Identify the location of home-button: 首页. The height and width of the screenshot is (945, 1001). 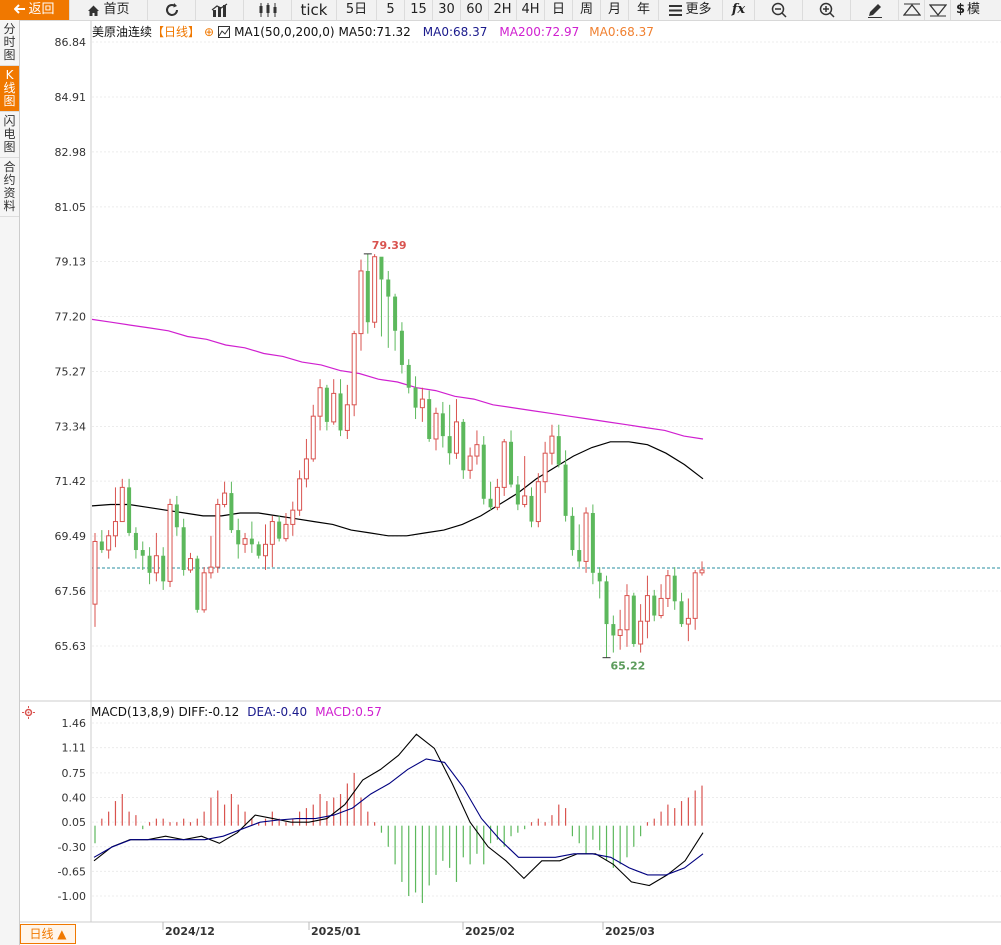
(109, 10).